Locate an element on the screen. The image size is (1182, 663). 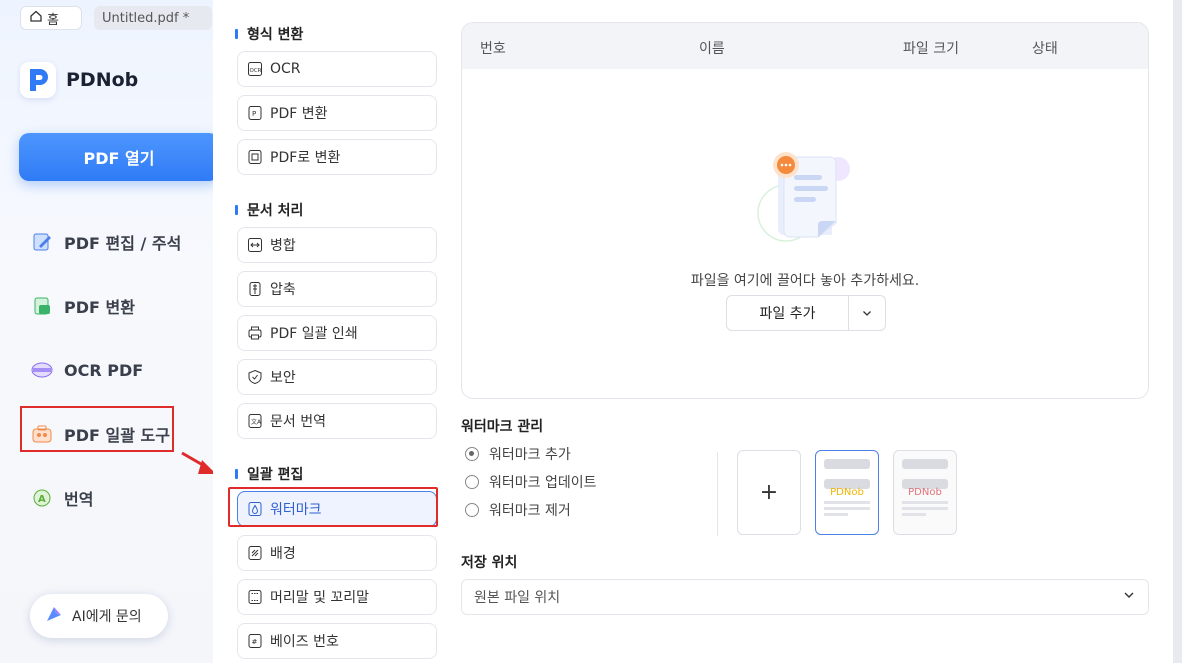
app-logo: PDNob is located at coordinates (79, 80).